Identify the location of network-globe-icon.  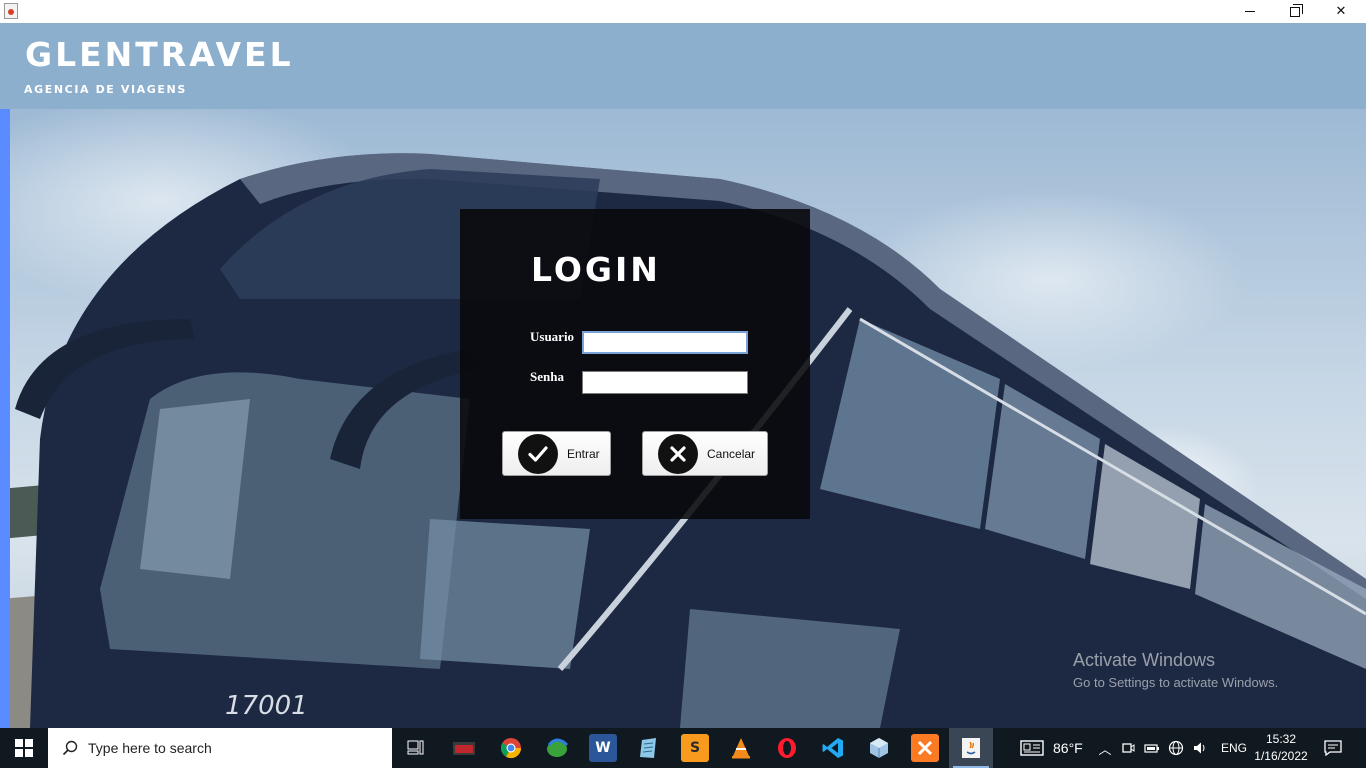
(1176, 748).